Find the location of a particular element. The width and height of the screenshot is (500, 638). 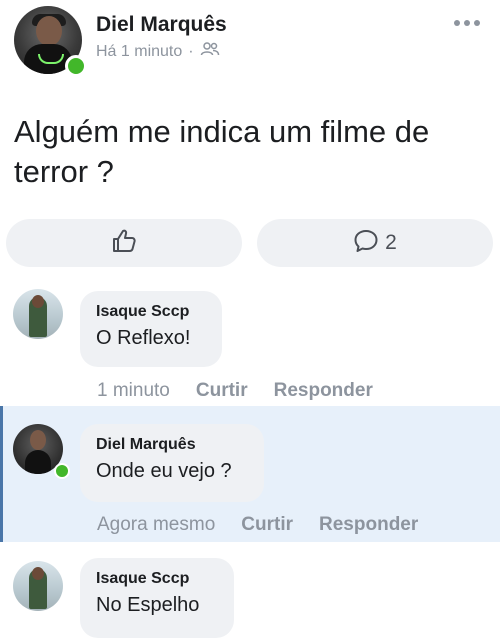

comment-actions: 1 minuto Curtir Responder is located at coordinates (248, 391).